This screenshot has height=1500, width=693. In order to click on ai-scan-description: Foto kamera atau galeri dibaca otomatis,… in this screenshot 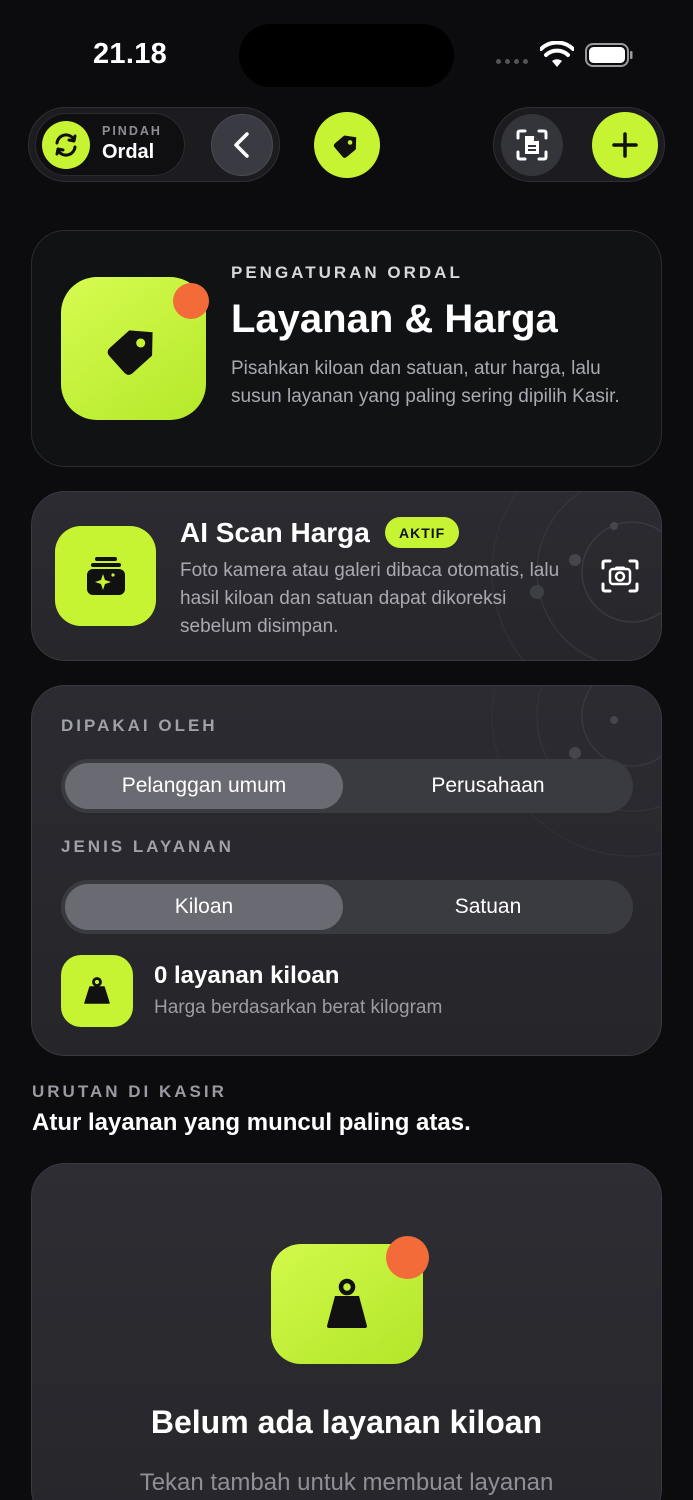, I will do `click(370, 598)`.